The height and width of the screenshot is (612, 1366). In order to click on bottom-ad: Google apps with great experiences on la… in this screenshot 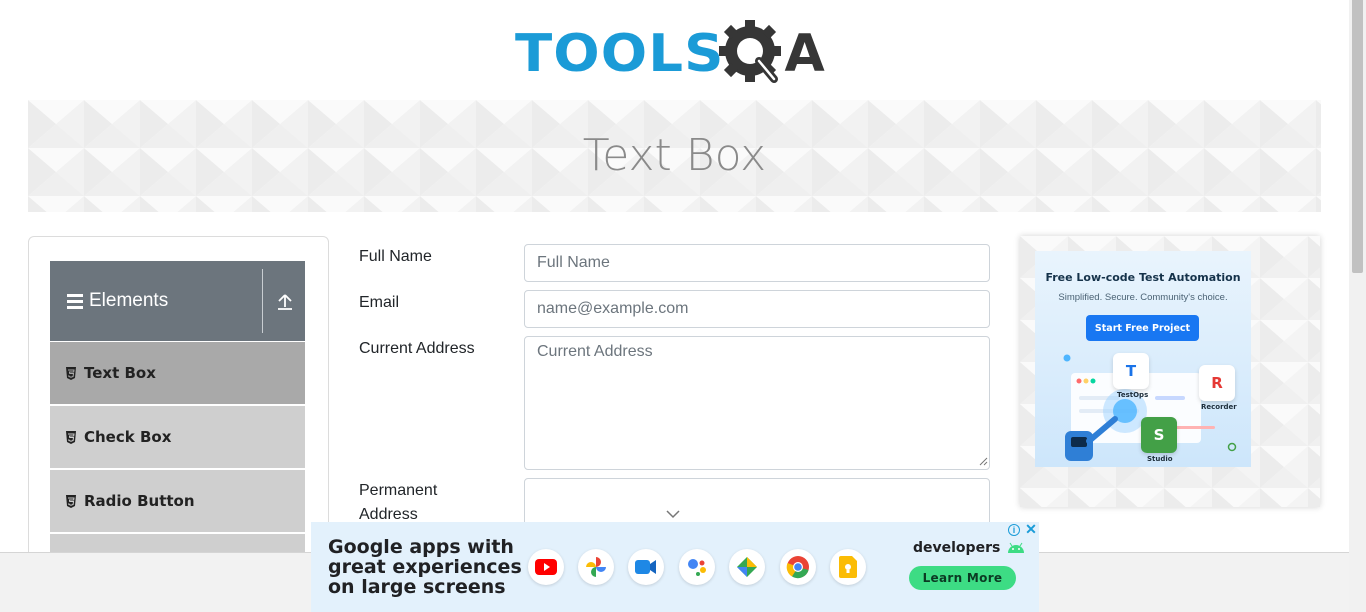, I will do `click(675, 567)`.